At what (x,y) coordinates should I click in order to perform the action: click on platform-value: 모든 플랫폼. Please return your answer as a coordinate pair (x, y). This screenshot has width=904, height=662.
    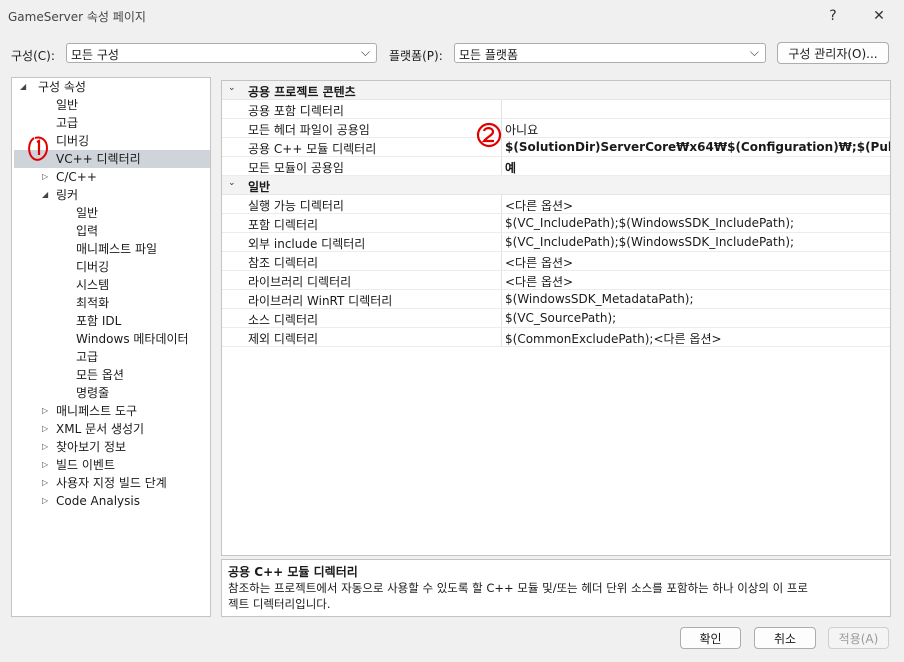
    Looking at the image, I should click on (489, 55).